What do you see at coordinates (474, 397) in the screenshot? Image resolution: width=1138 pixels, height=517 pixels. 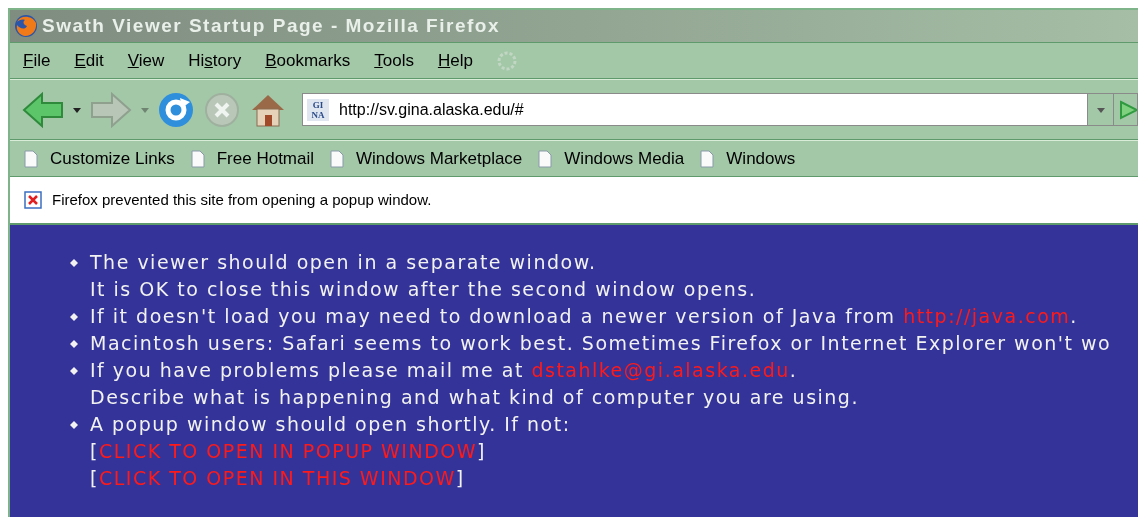 I see `list-text: Describe what is happening and what kind of computer you are using.` at bounding box center [474, 397].